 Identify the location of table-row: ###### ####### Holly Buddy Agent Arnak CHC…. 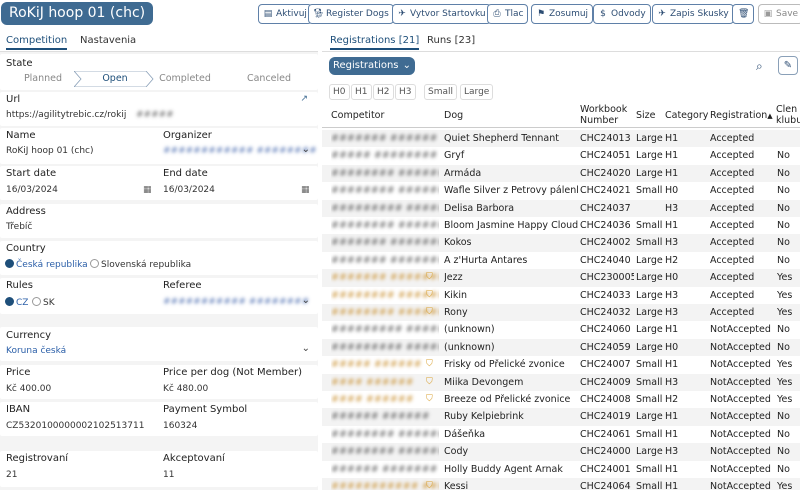
(561, 469).